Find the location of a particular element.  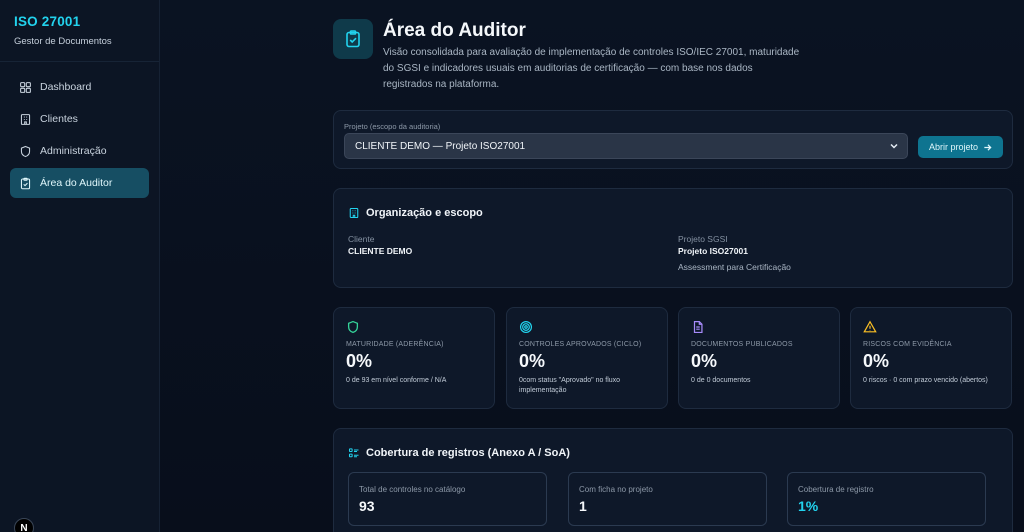

arrow-right-icon is located at coordinates (988, 147).